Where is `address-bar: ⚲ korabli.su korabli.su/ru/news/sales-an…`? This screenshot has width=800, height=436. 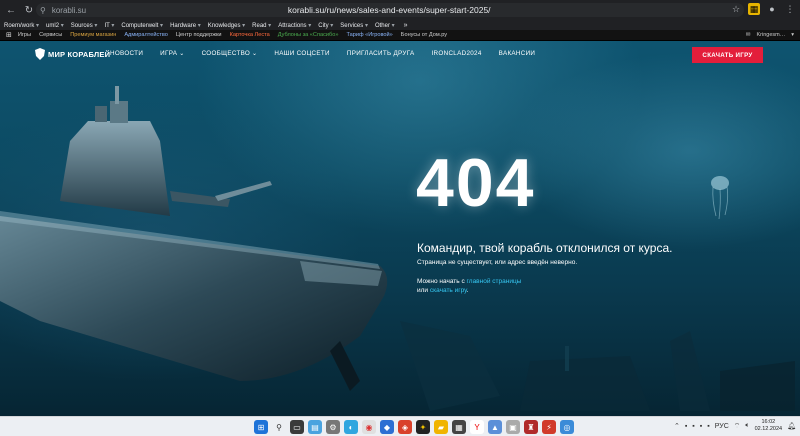 address-bar: ⚲ korabli.su korabli.su/ru/news/sales-an… is located at coordinates (390, 10).